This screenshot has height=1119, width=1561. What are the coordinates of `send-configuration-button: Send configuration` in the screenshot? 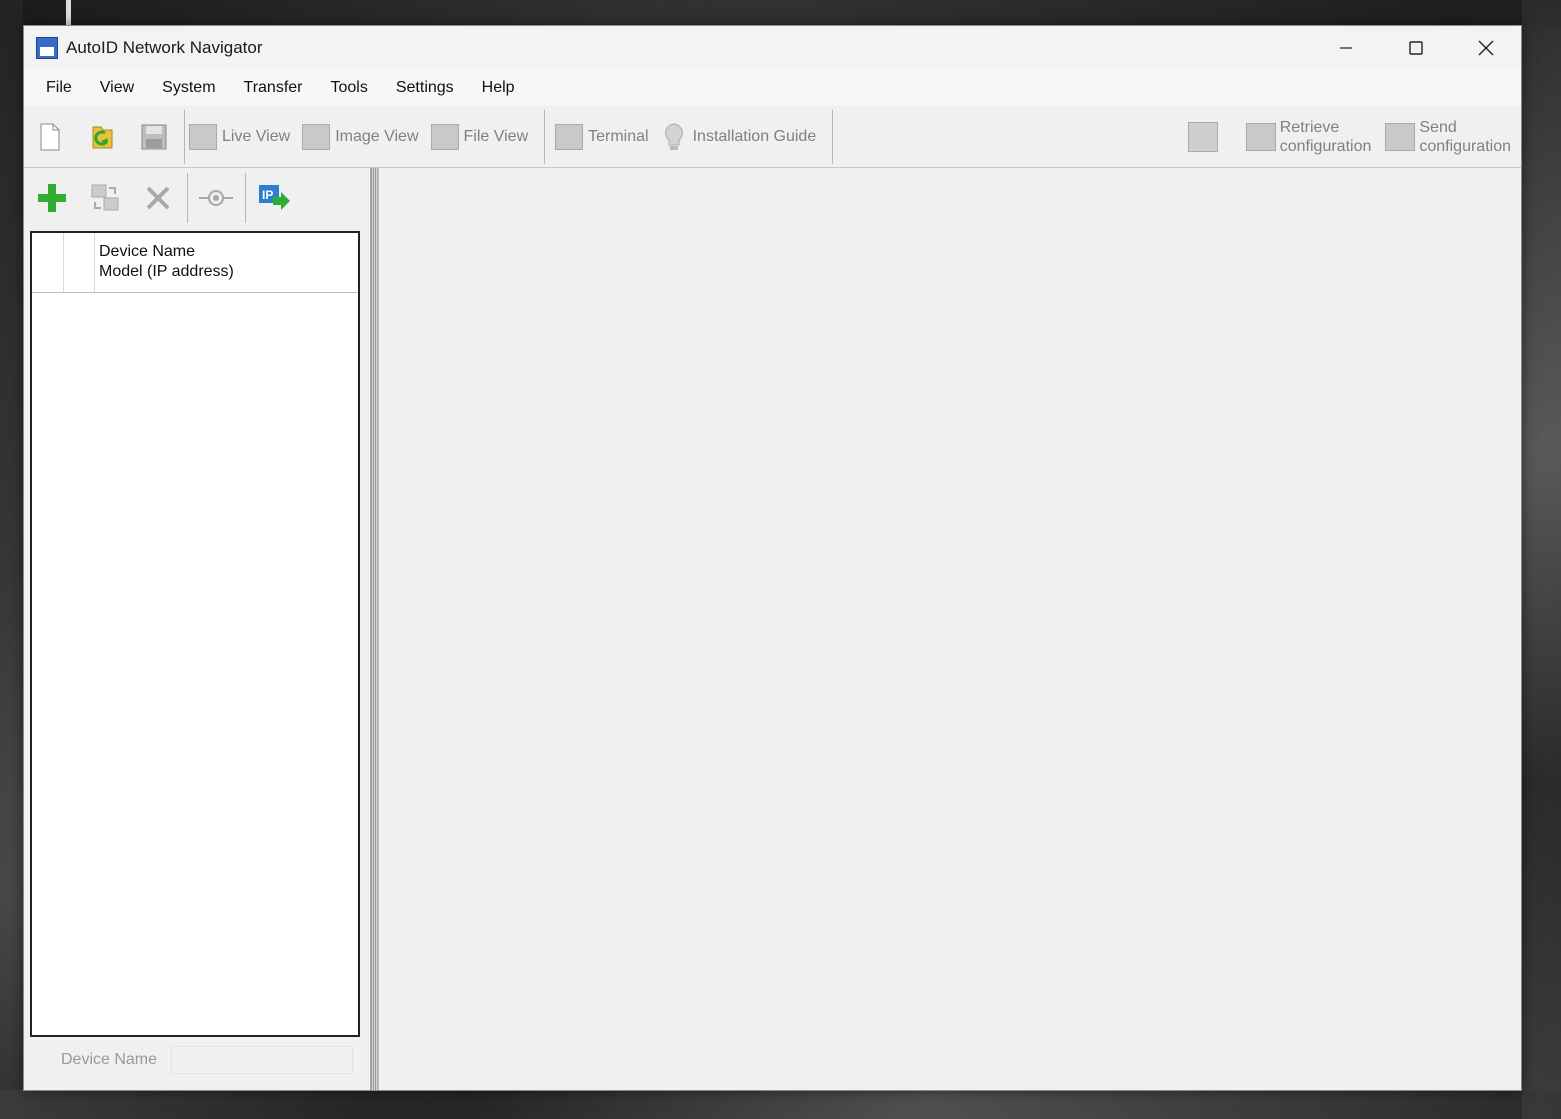 It's located at (1448, 137).